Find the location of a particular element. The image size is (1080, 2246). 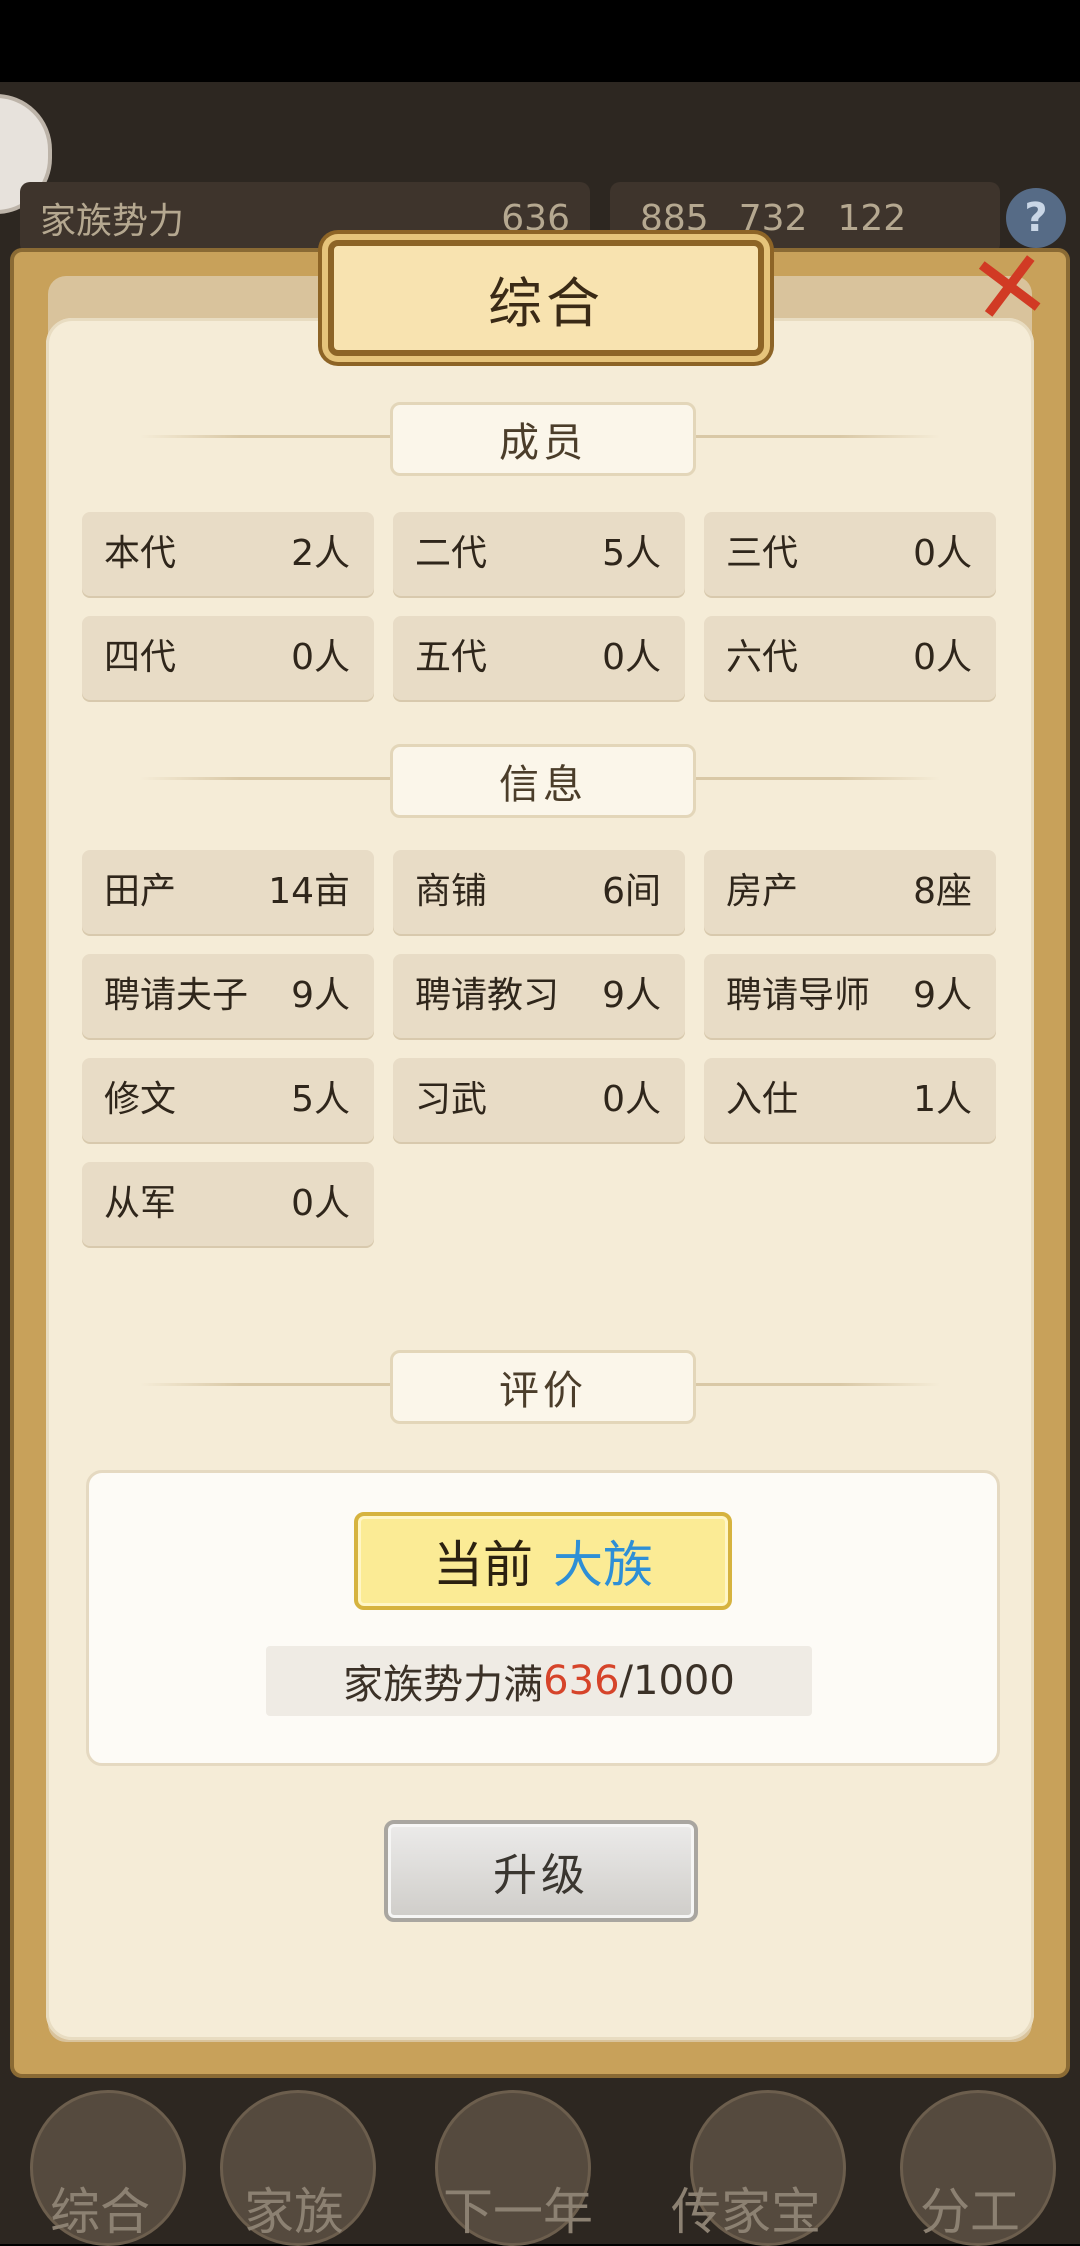

info-cell: 聘请夫子 9人 is located at coordinates (228, 996).